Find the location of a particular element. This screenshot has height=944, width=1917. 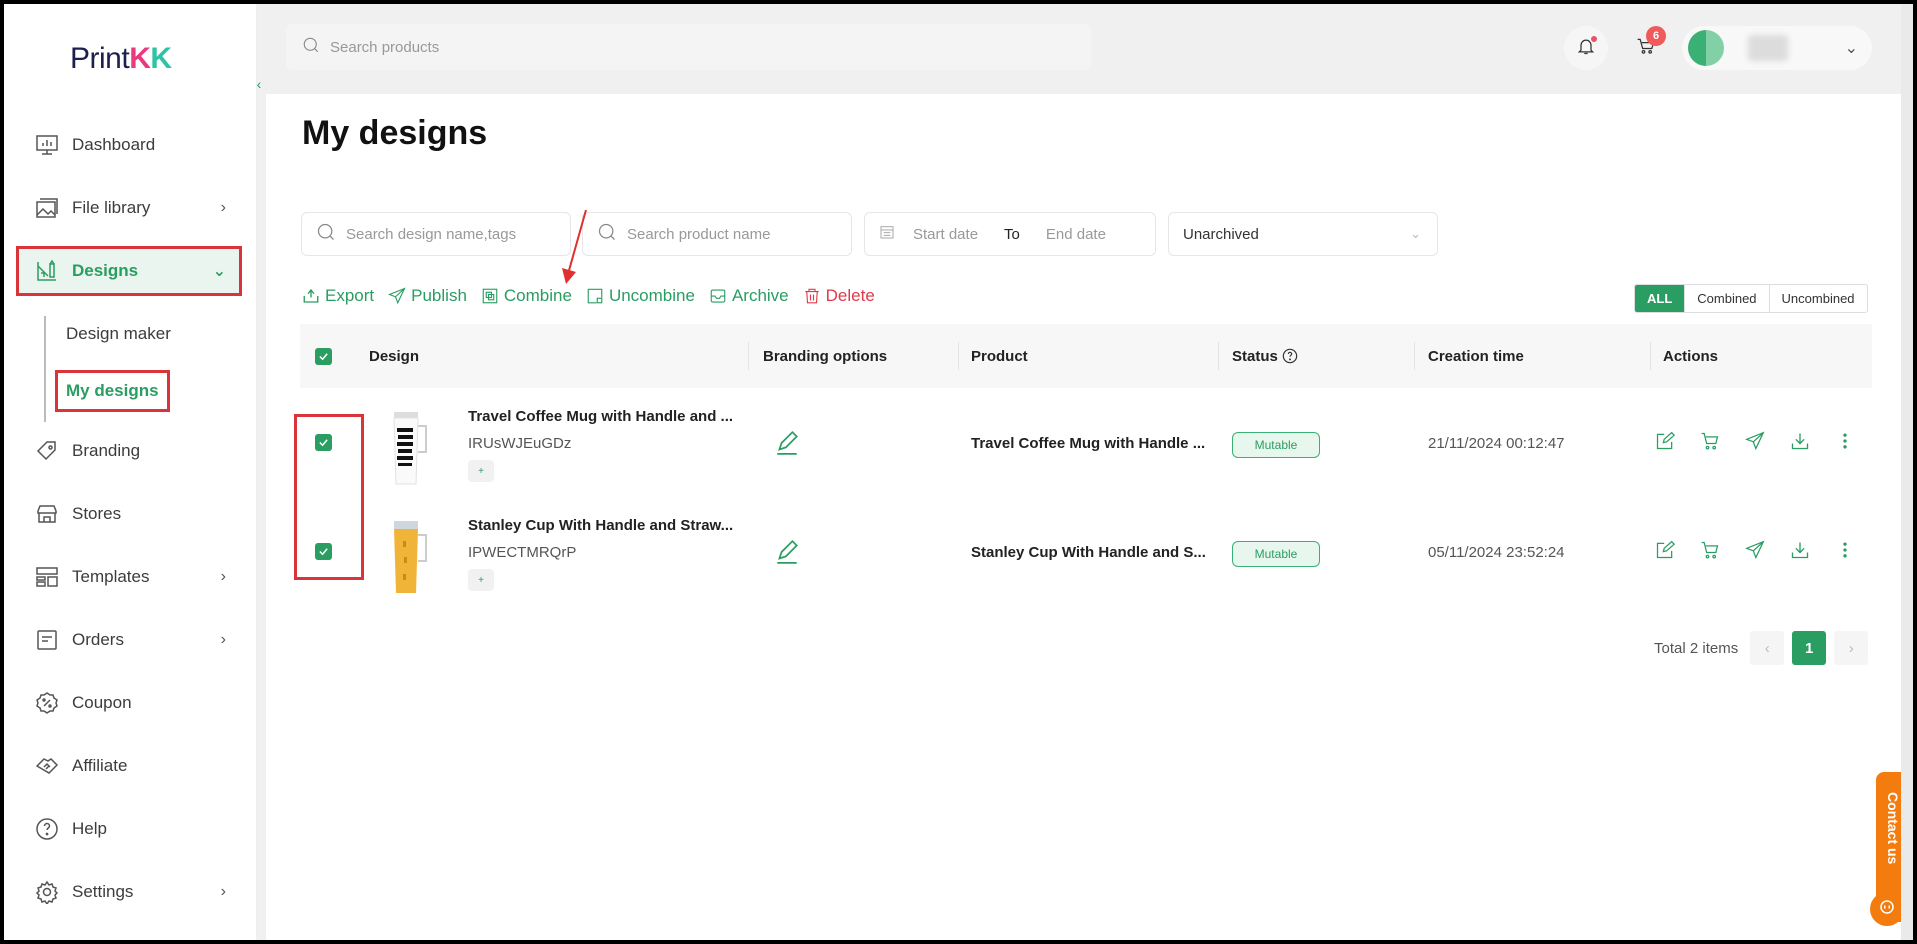

cart-count-badge: 6 is located at coordinates (1656, 36).